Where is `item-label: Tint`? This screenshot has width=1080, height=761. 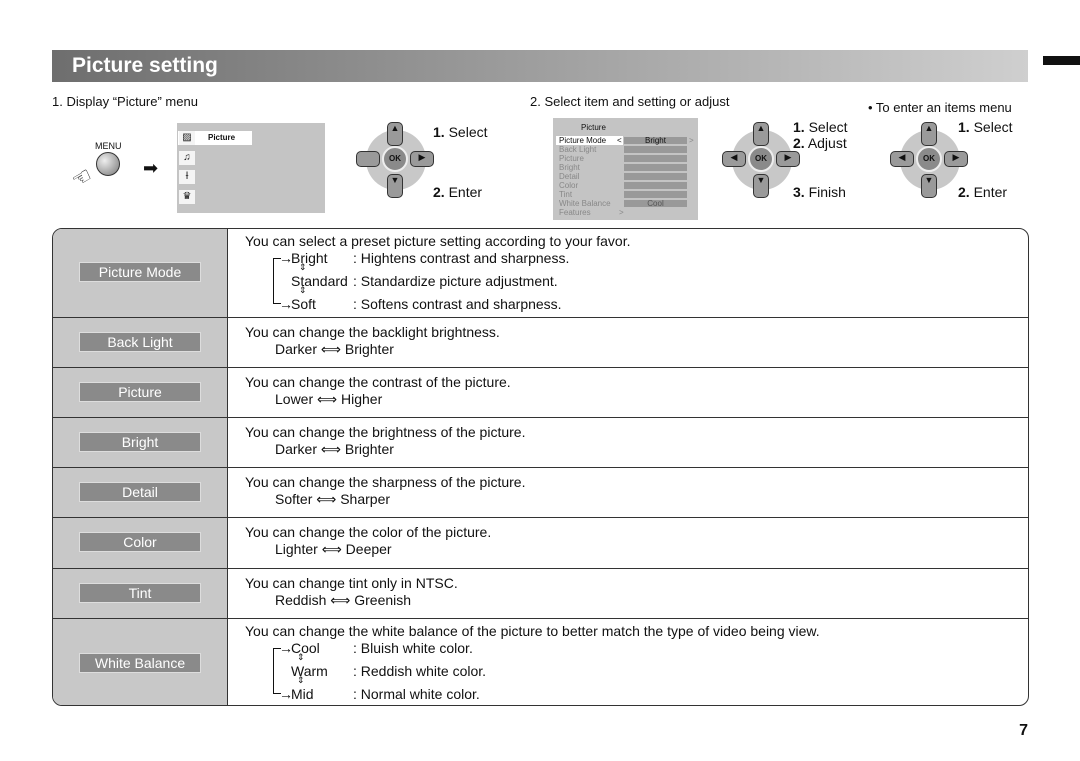 item-label: Tint is located at coordinates (140, 593).